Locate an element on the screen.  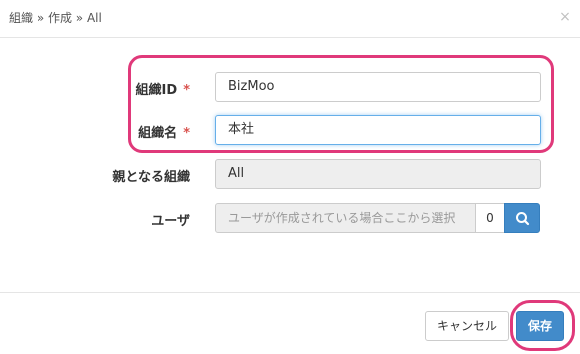
cancel-button: キャンセル is located at coordinates (467, 326).